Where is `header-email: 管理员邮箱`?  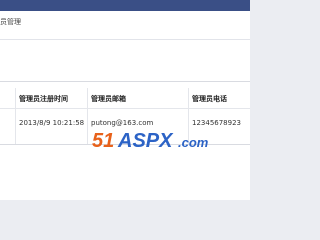
header-email: 管理员邮箱 is located at coordinates (108, 99).